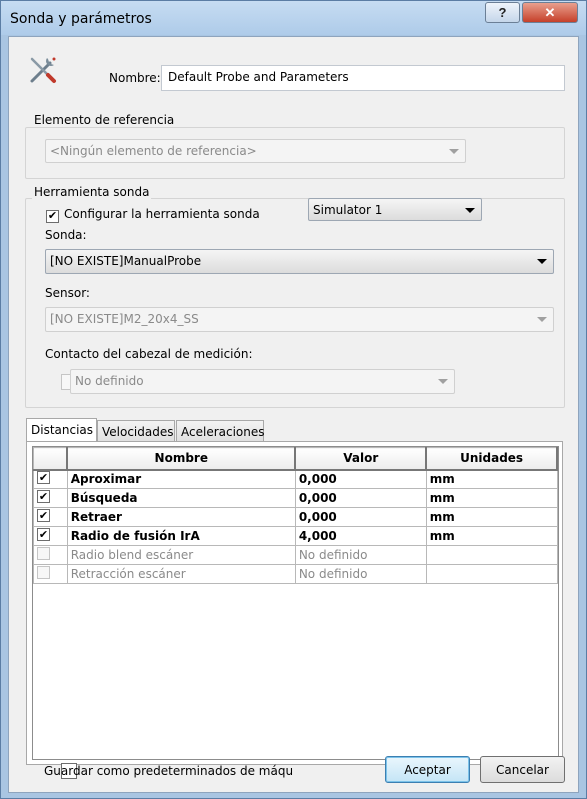  I want to click on tab-distancias: Distancias, so click(61, 430).